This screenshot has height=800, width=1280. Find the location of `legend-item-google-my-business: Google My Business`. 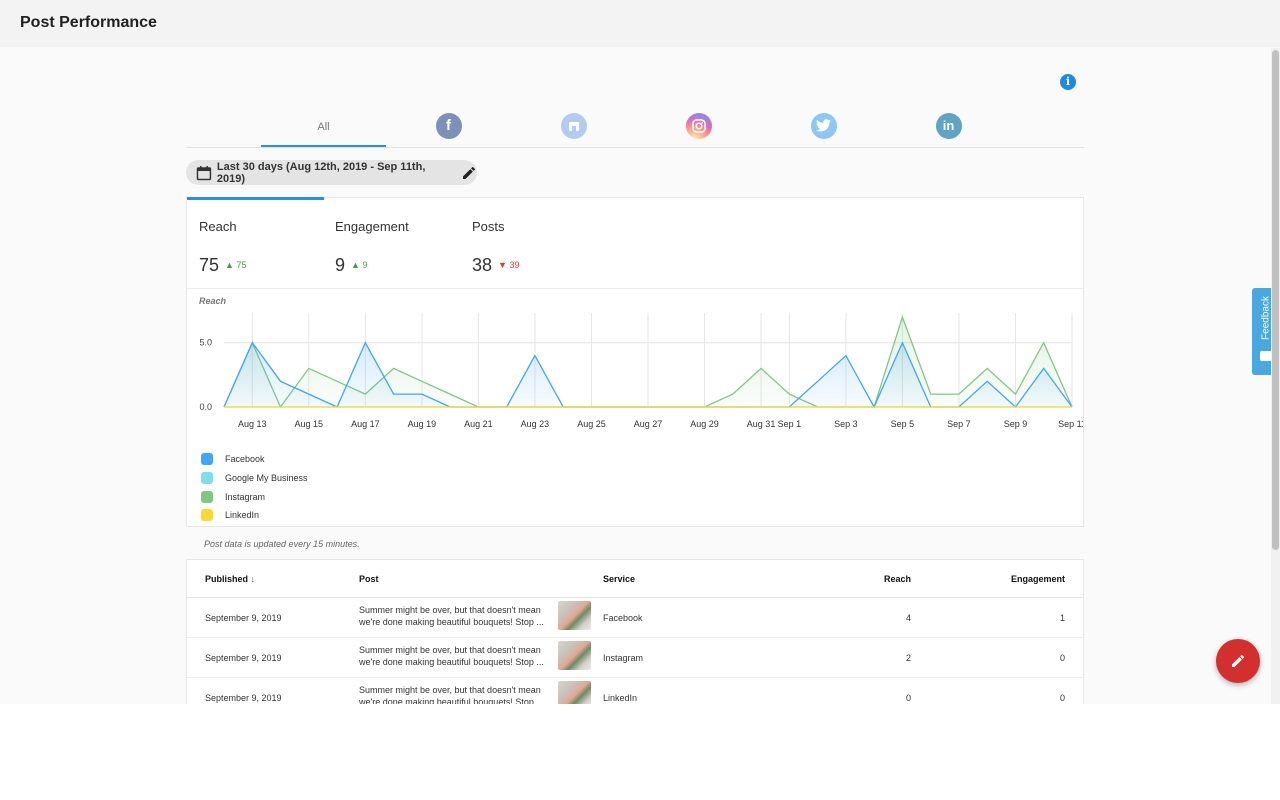

legend-item-google-my-business: Google My Business is located at coordinates (254, 478).